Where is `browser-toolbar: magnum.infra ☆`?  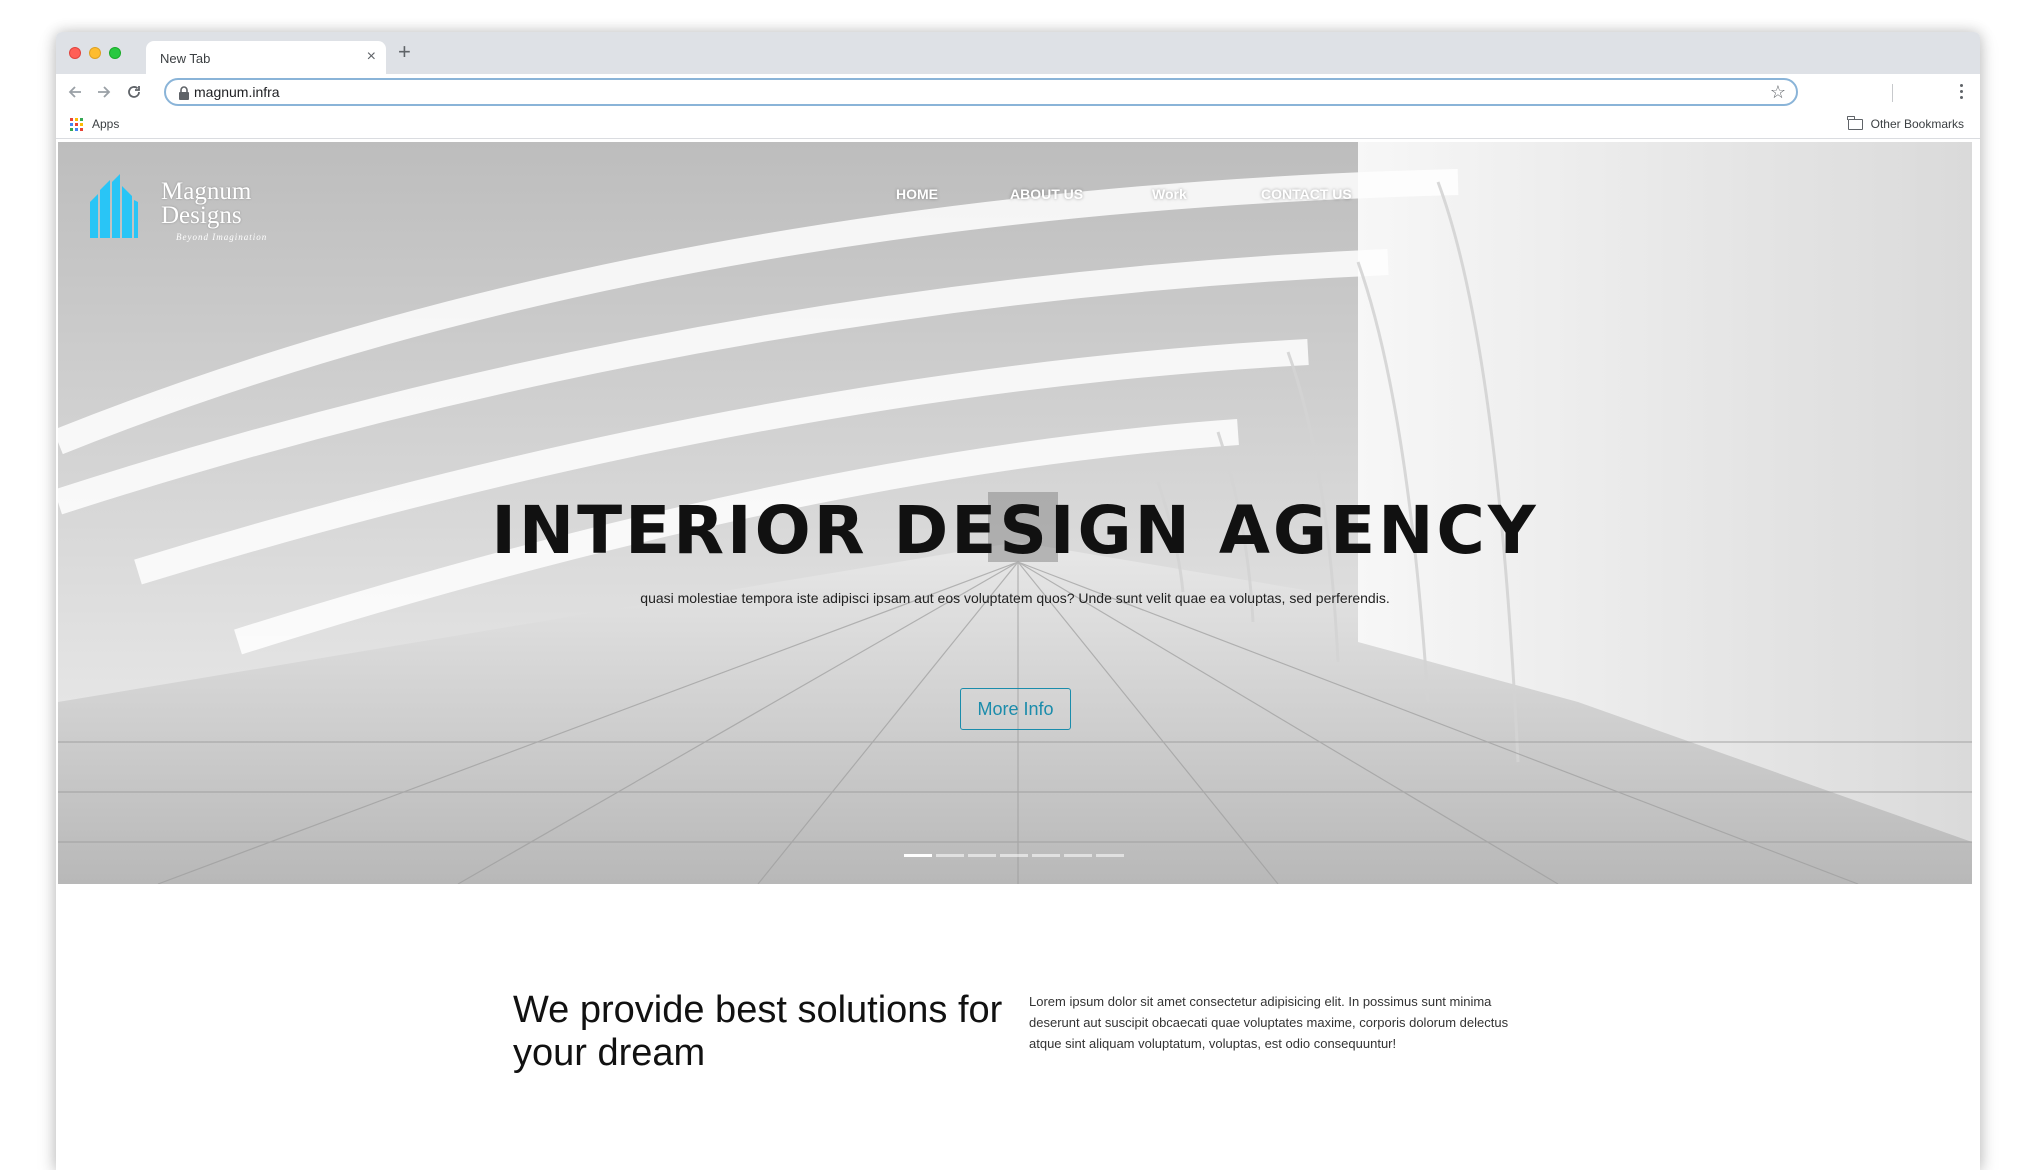
browser-toolbar: magnum.infra ☆ is located at coordinates (1018, 92).